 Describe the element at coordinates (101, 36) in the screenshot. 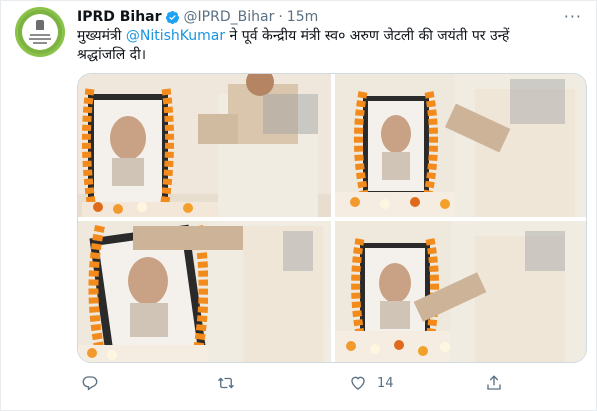

I see `tweet-text-prefix: मुख्यमंत्री` at that location.